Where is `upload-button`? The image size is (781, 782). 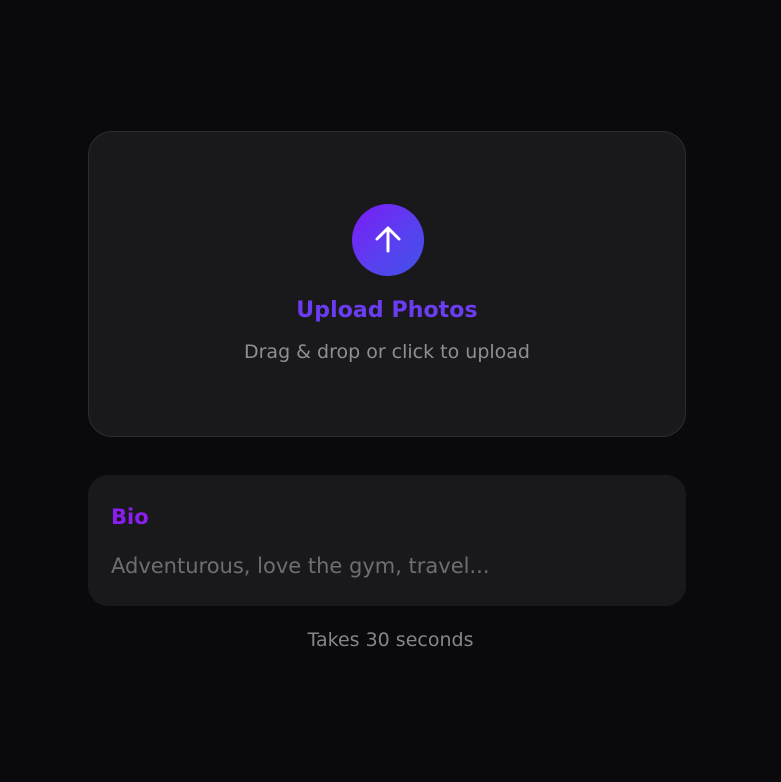
upload-button is located at coordinates (388, 240).